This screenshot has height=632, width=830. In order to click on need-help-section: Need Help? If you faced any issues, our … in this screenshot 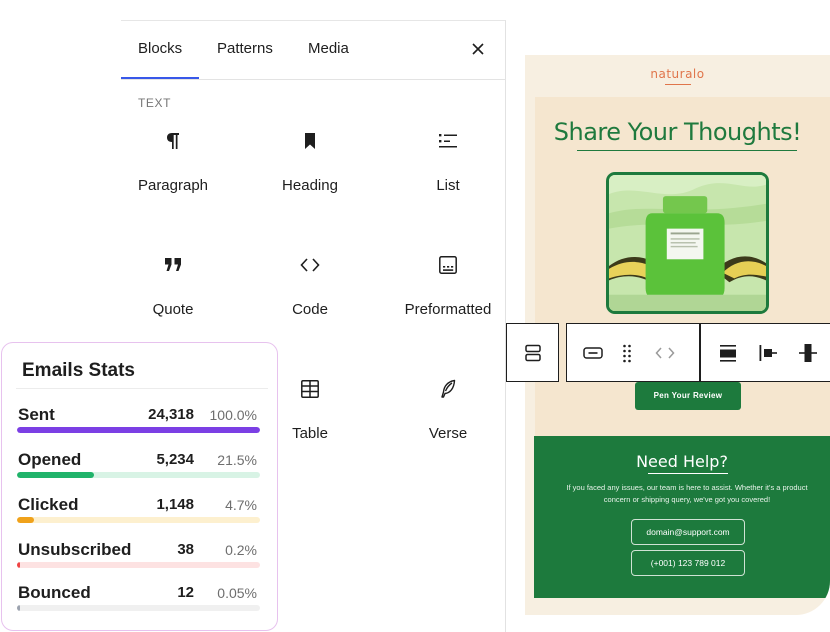, I will do `click(682, 517)`.